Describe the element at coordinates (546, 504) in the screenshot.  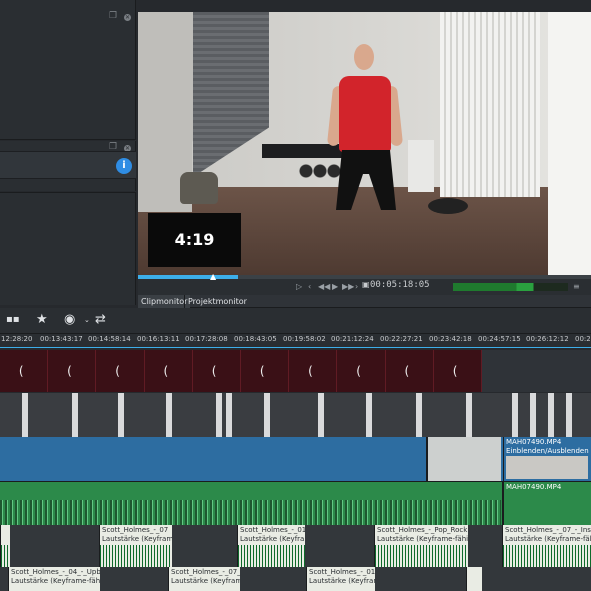
I see `audio-clip: MAH07490.MP4` at that location.